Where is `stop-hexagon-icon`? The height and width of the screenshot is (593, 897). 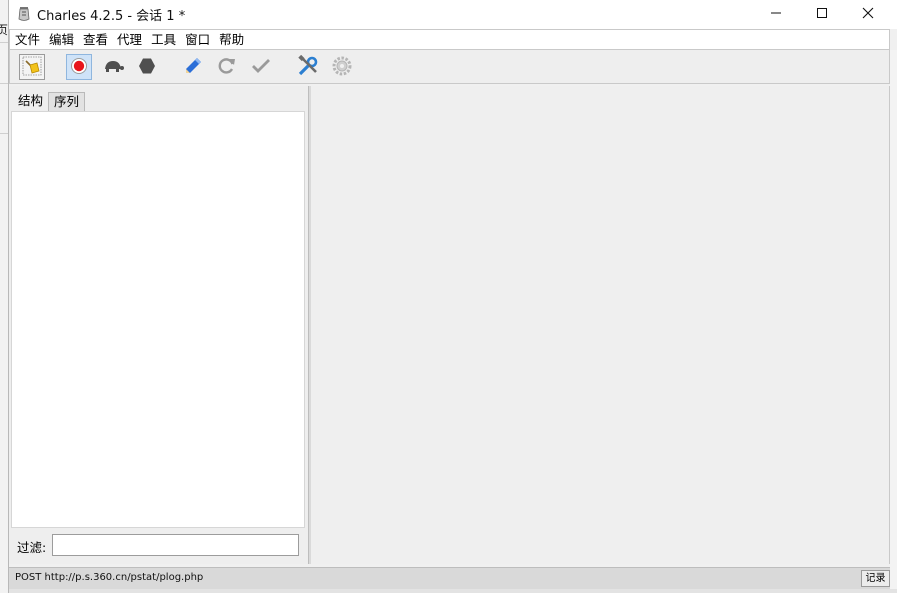 stop-hexagon-icon is located at coordinates (147, 67).